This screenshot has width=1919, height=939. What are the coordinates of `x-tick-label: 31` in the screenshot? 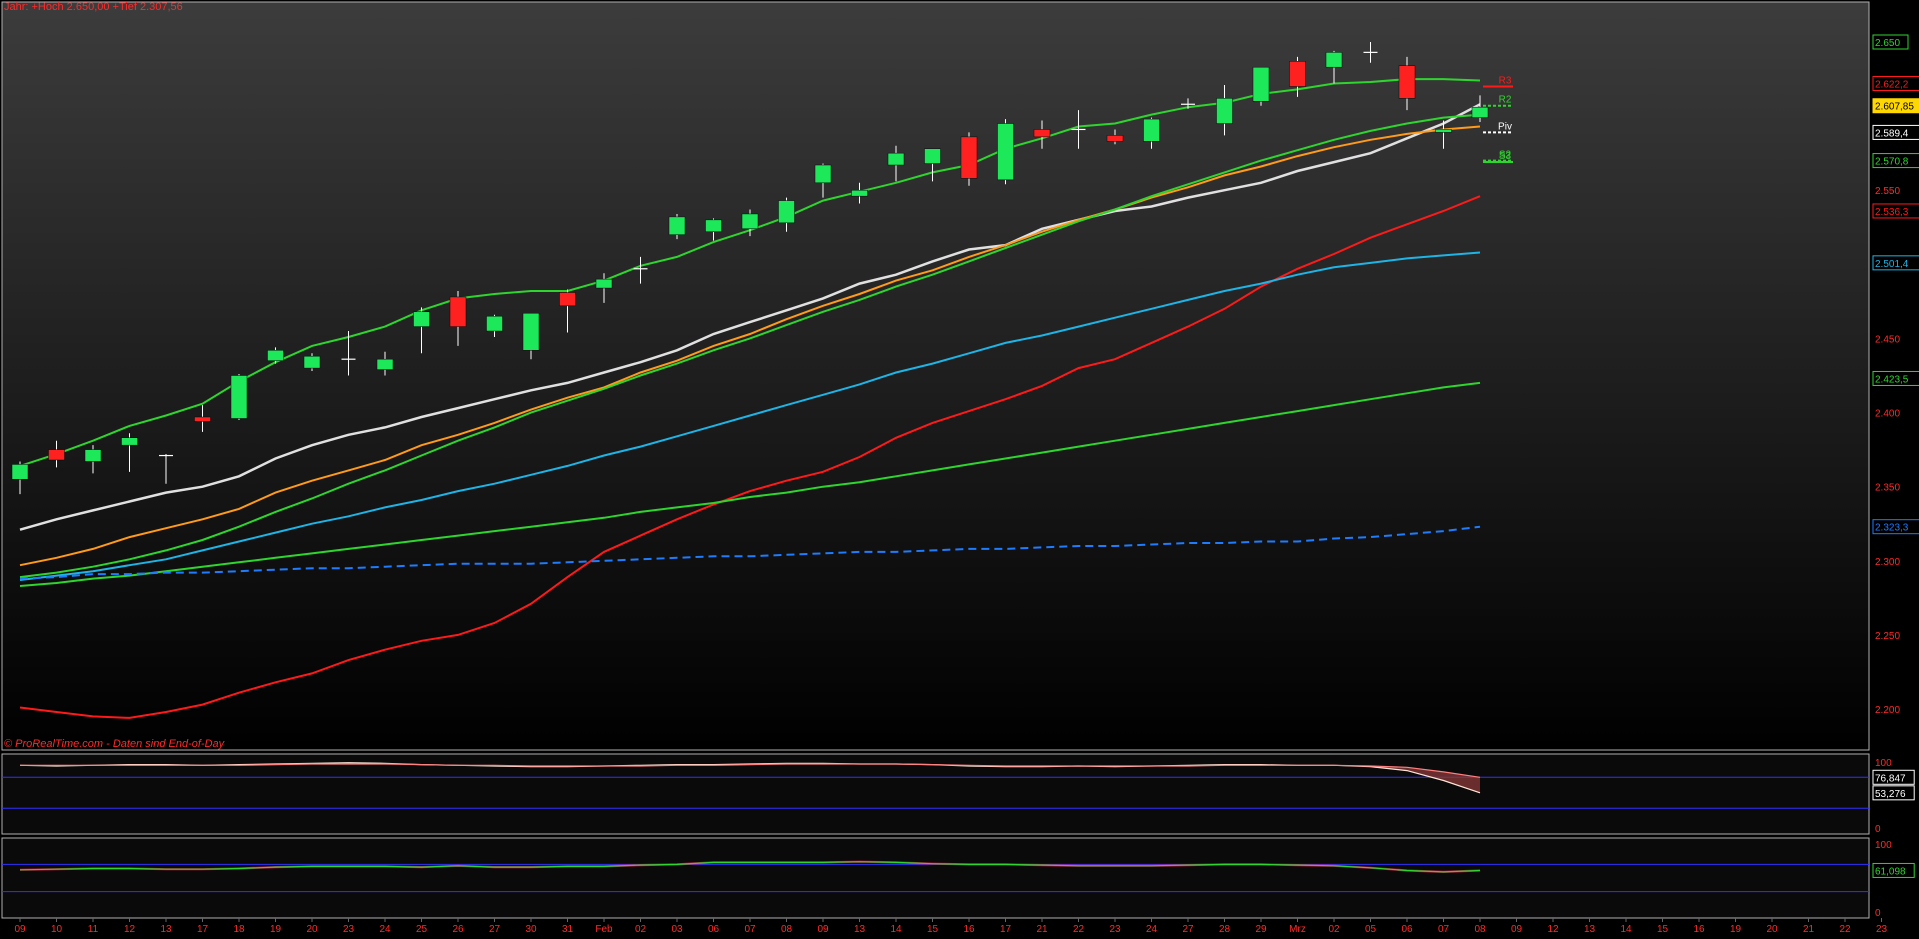 It's located at (568, 929).